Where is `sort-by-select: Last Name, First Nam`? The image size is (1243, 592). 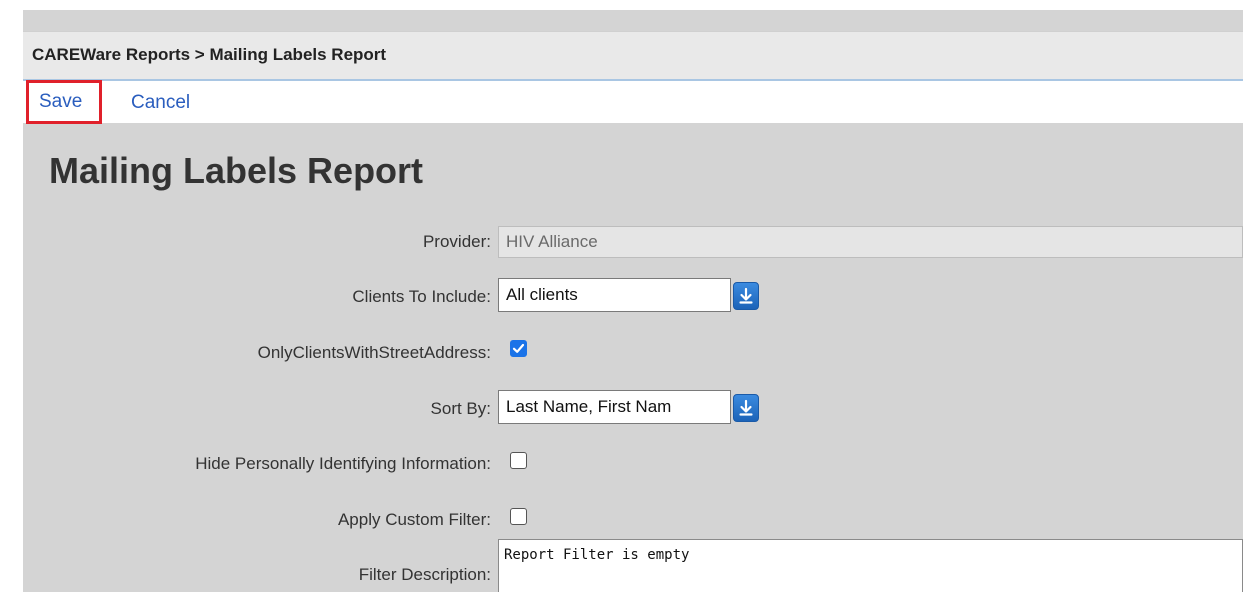 sort-by-select: Last Name, First Nam is located at coordinates (614, 407).